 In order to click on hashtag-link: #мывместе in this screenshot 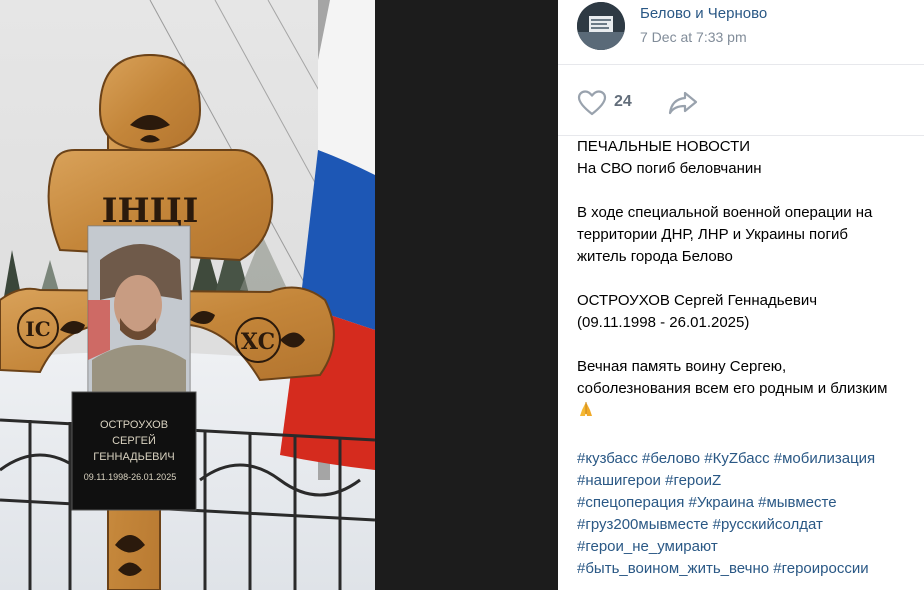, I will do `click(797, 502)`.